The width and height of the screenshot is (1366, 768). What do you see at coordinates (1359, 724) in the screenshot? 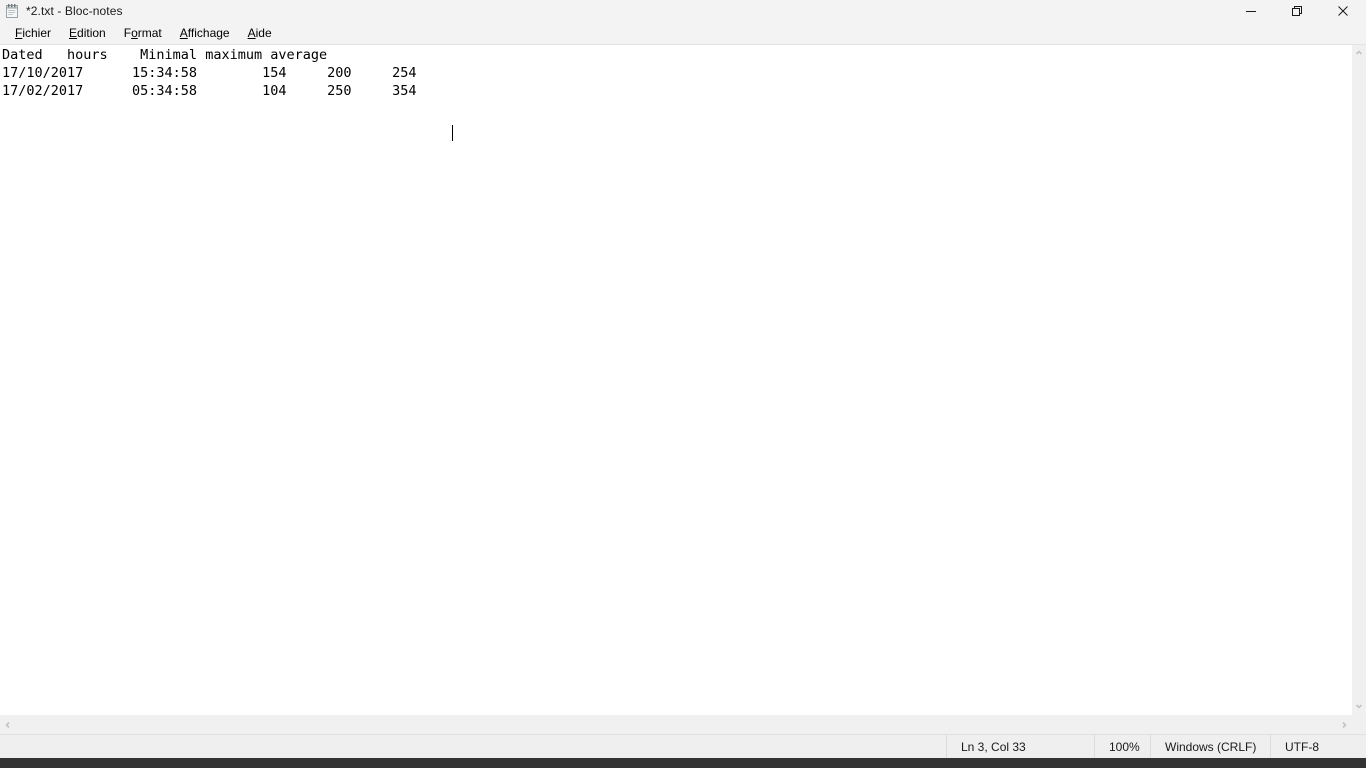
I see `scrollbar-corner` at bounding box center [1359, 724].